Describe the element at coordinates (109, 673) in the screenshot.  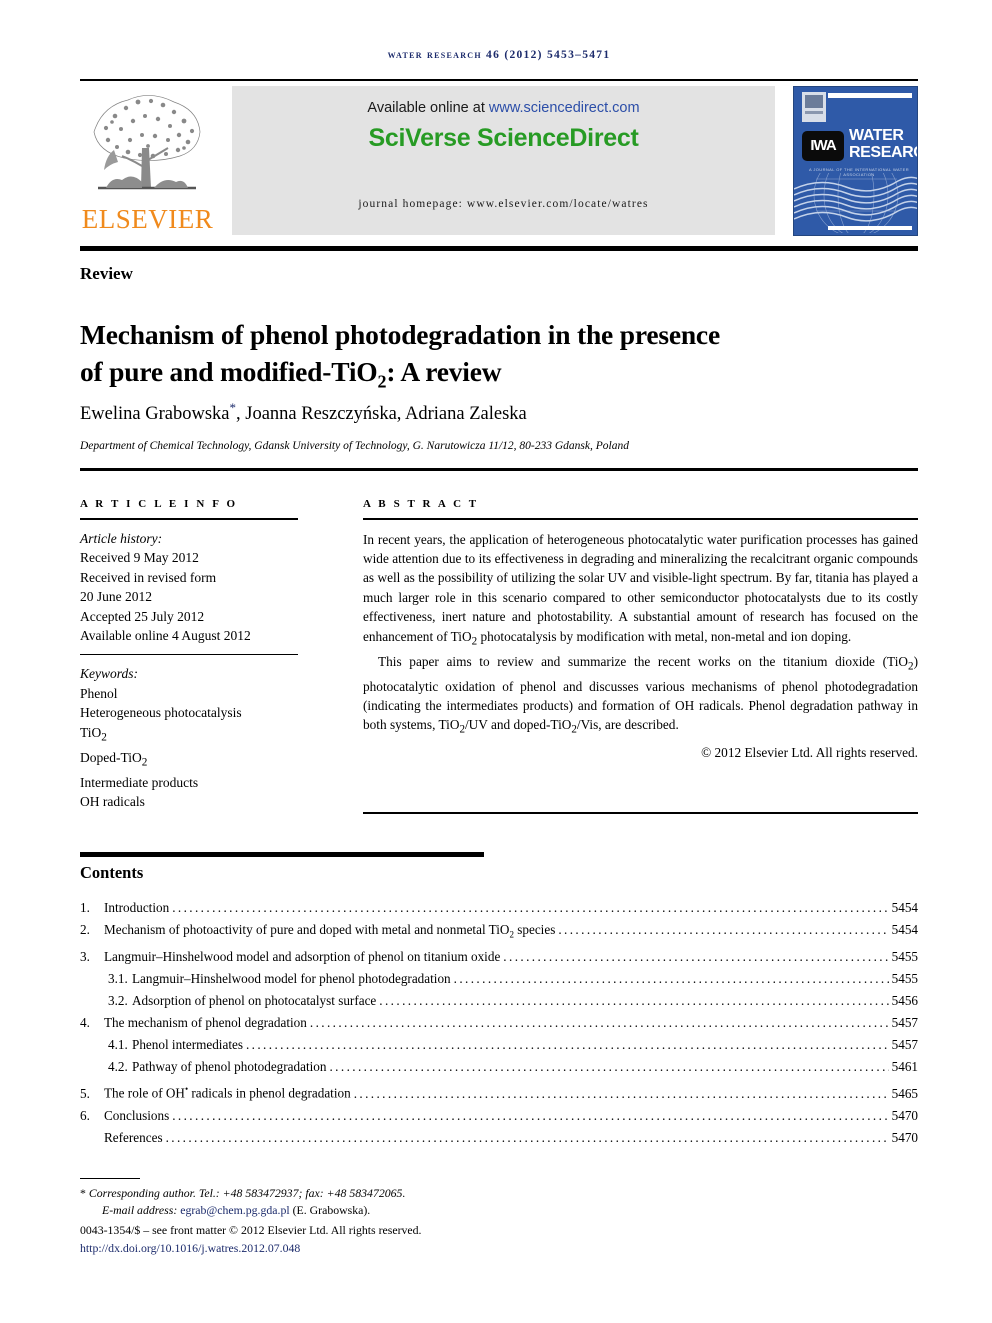
I see `keywords-label: Keywords:` at that location.